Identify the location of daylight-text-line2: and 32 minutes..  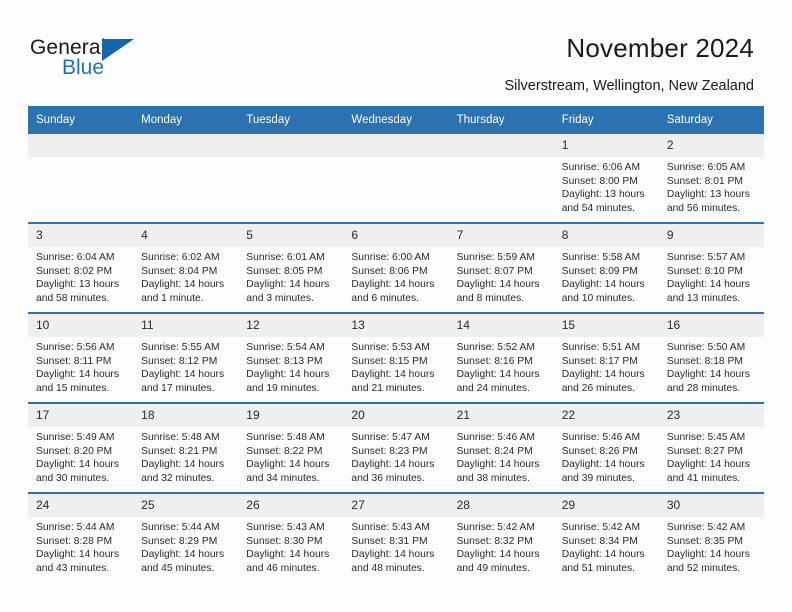
(178, 478).